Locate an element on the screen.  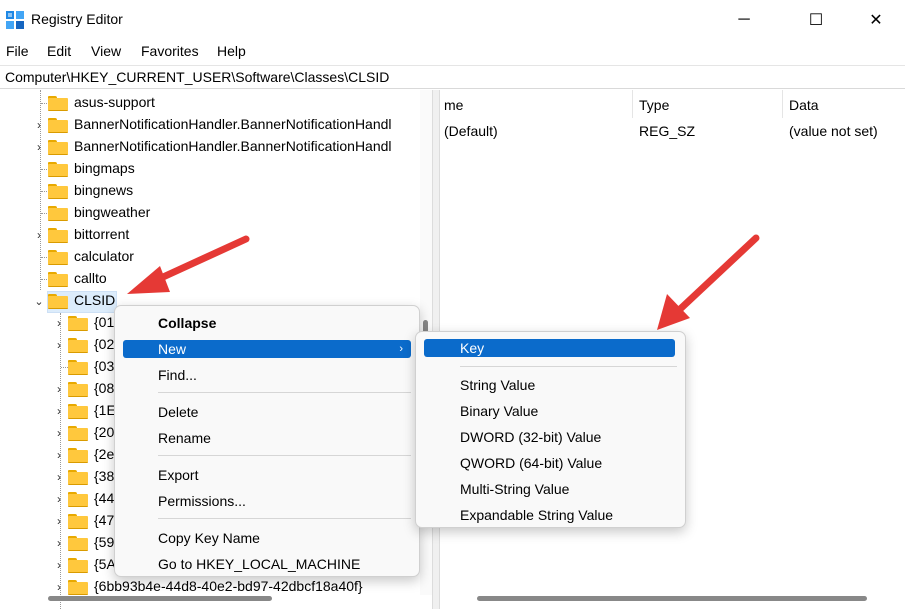
menu-favorites: Favorites is located at coordinates (170, 49).